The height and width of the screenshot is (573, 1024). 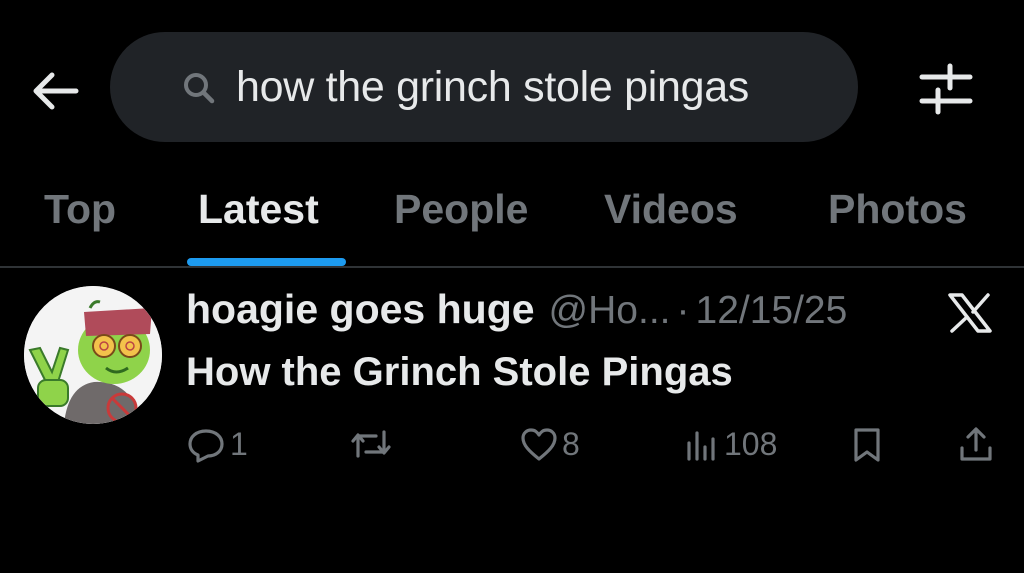 I want to click on share-button, so click(x=976, y=445).